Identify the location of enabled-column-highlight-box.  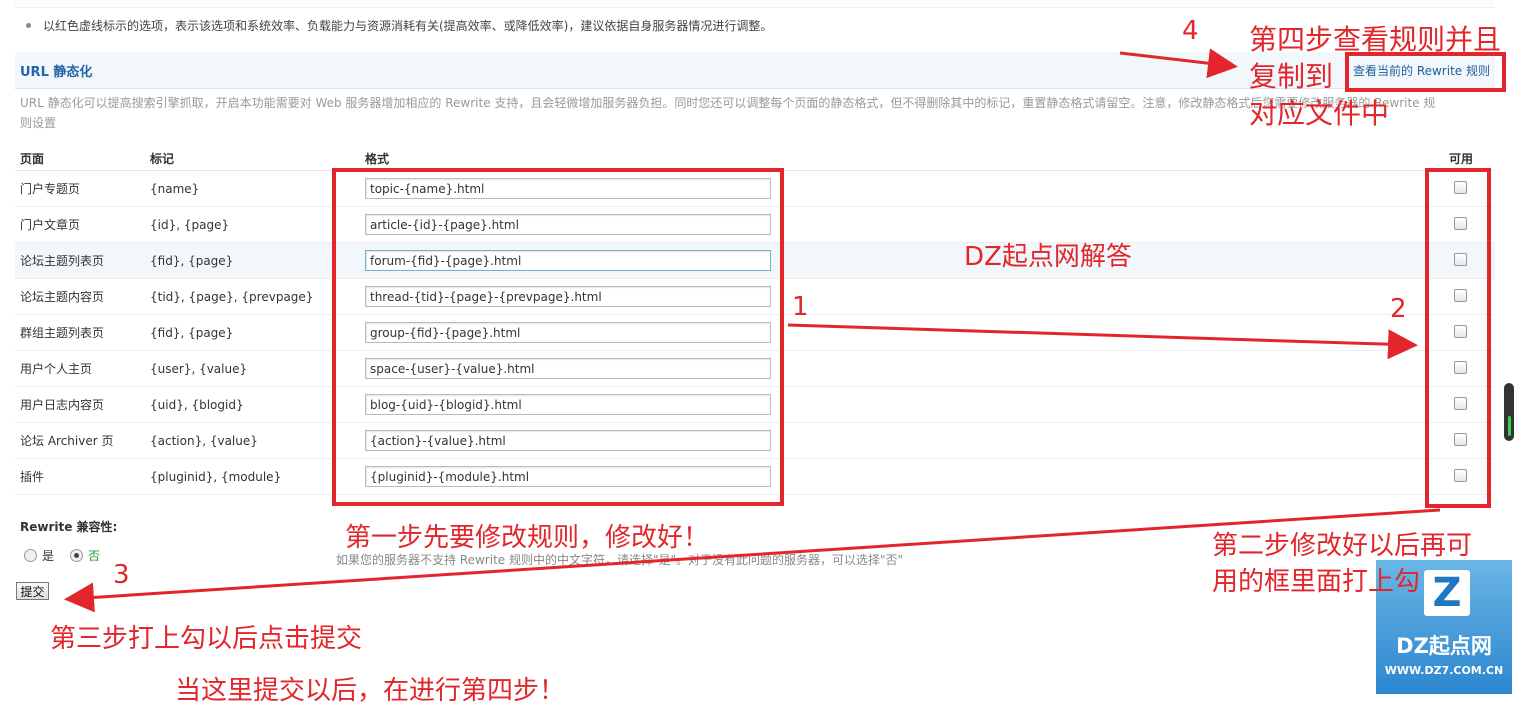
(1458, 338).